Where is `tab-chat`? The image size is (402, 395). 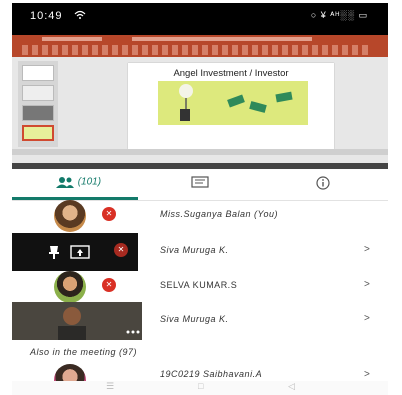
tab-chat is located at coordinates (200, 187).